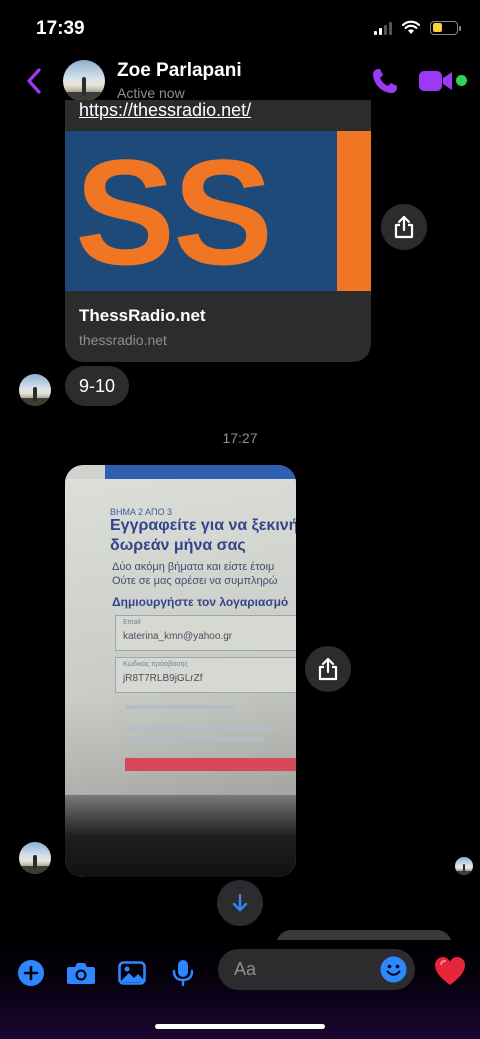 The height and width of the screenshot is (1039, 480). I want to click on microphone-button, so click(183, 973).